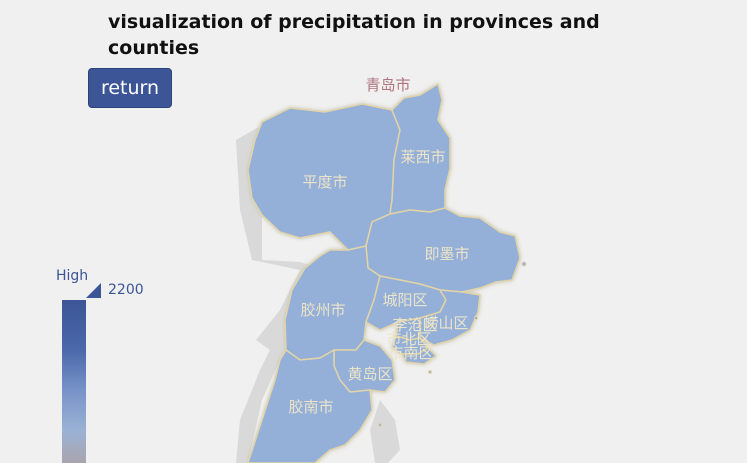 This screenshot has width=747, height=463. What do you see at coordinates (74, 381) in the screenshot?
I see `legend-color-bar` at bounding box center [74, 381].